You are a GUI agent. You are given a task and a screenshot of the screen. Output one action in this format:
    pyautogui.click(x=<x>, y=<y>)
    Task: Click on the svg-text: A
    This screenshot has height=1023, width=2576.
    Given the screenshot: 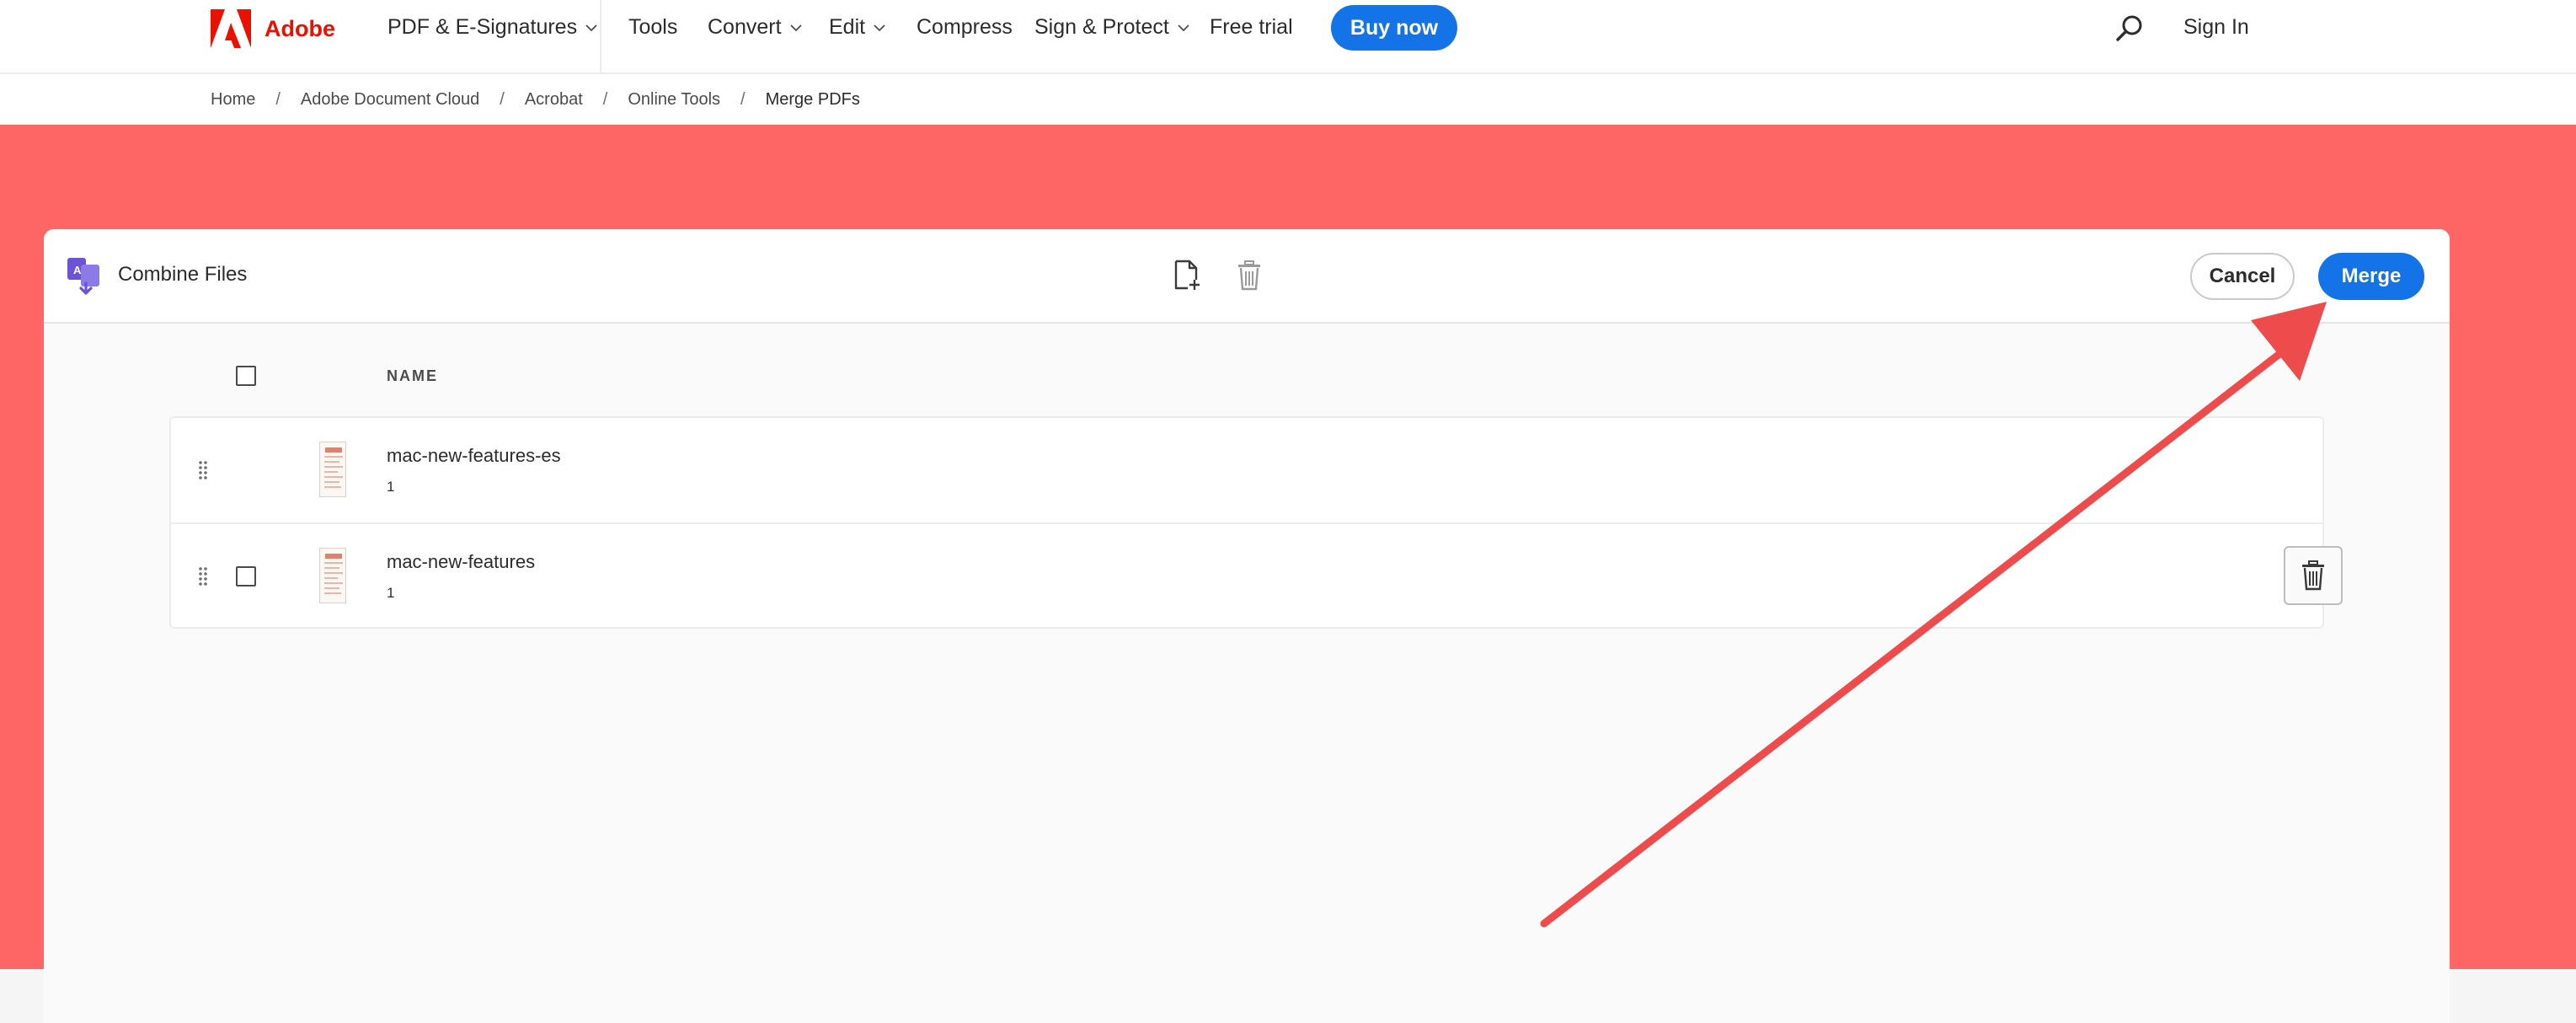 What is the action you would take?
    pyautogui.click(x=77, y=270)
    